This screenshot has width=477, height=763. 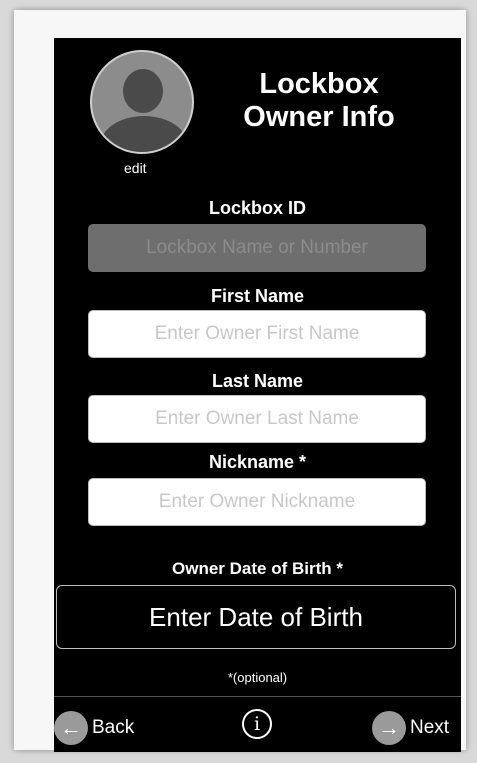 I want to click on bottom-nav-bar: ← Back i → Next, so click(x=257, y=724).